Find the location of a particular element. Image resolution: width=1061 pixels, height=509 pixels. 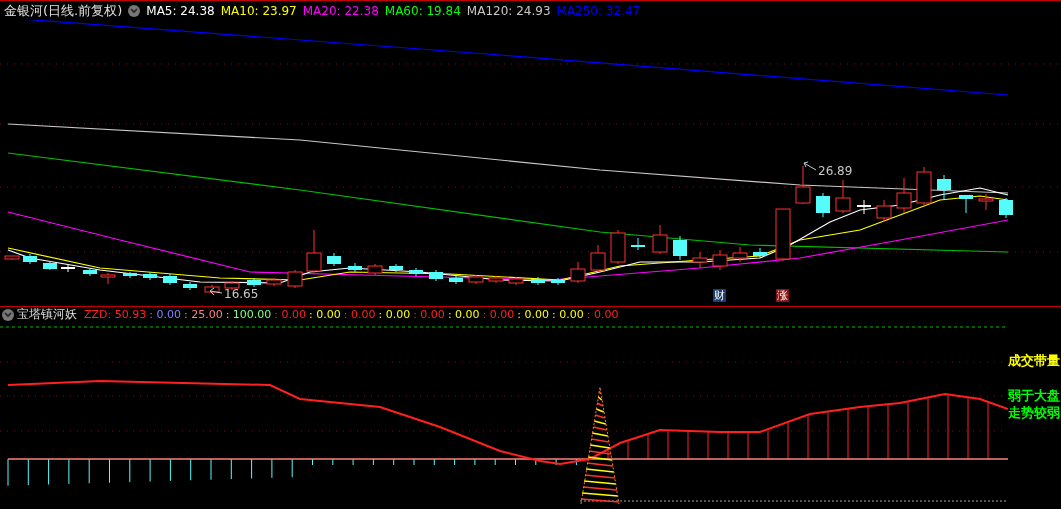

indicator-title: 宝塔镇河妖 is located at coordinates (47, 314).